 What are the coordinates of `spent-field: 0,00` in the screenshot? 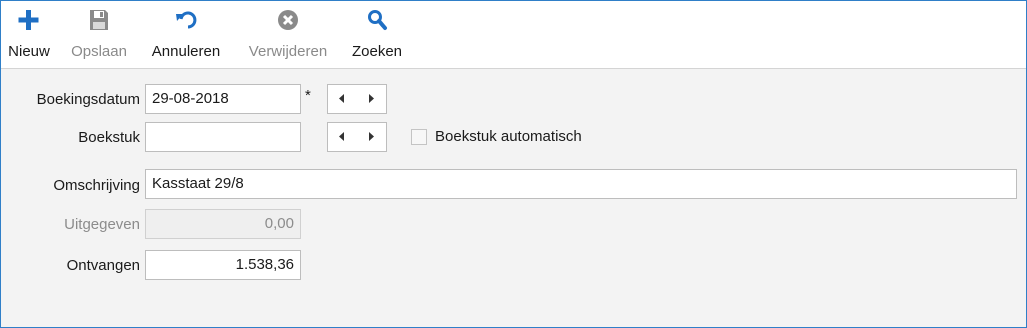 It's located at (223, 224).